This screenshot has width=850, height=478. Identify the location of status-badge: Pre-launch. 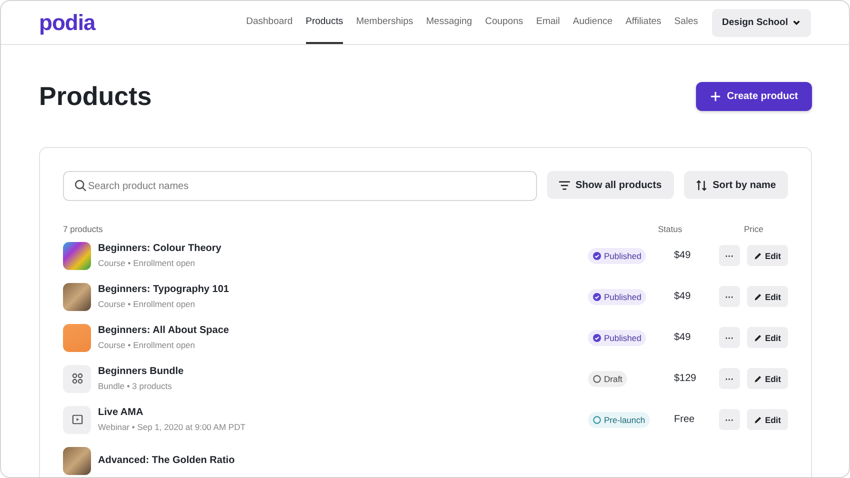
(619, 420).